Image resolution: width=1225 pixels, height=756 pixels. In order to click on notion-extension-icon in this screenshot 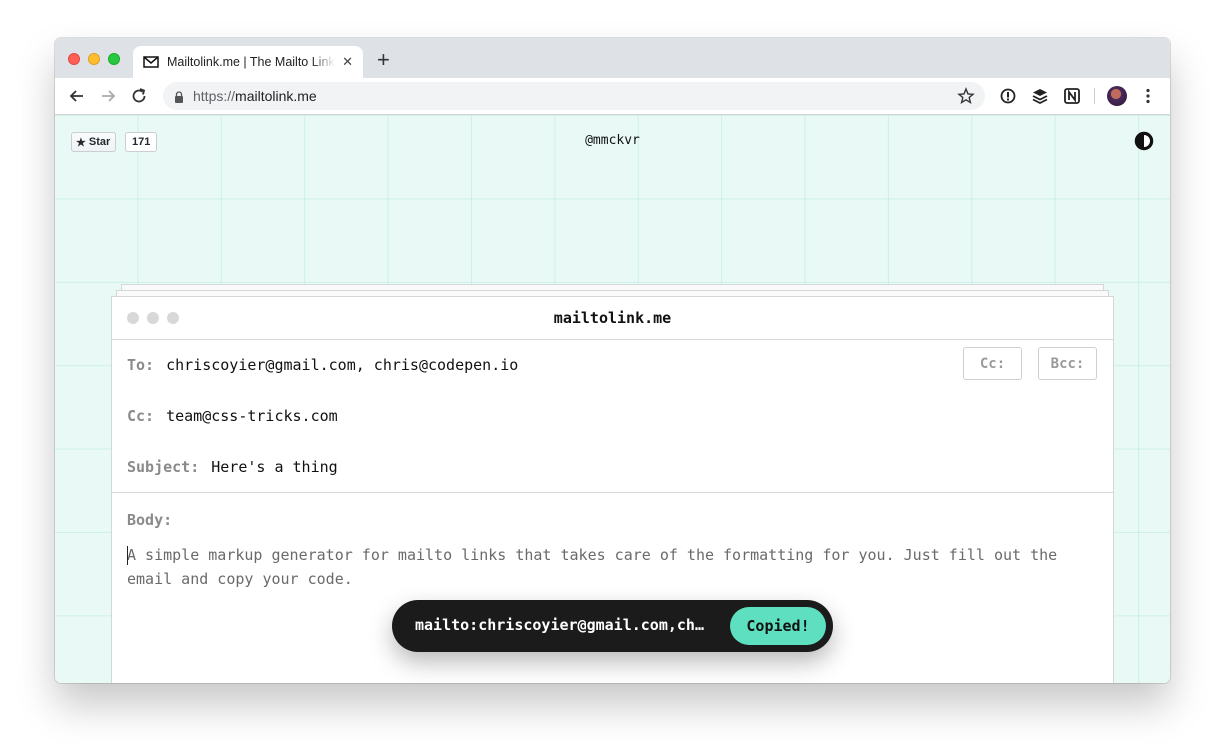, I will do `click(1072, 96)`.